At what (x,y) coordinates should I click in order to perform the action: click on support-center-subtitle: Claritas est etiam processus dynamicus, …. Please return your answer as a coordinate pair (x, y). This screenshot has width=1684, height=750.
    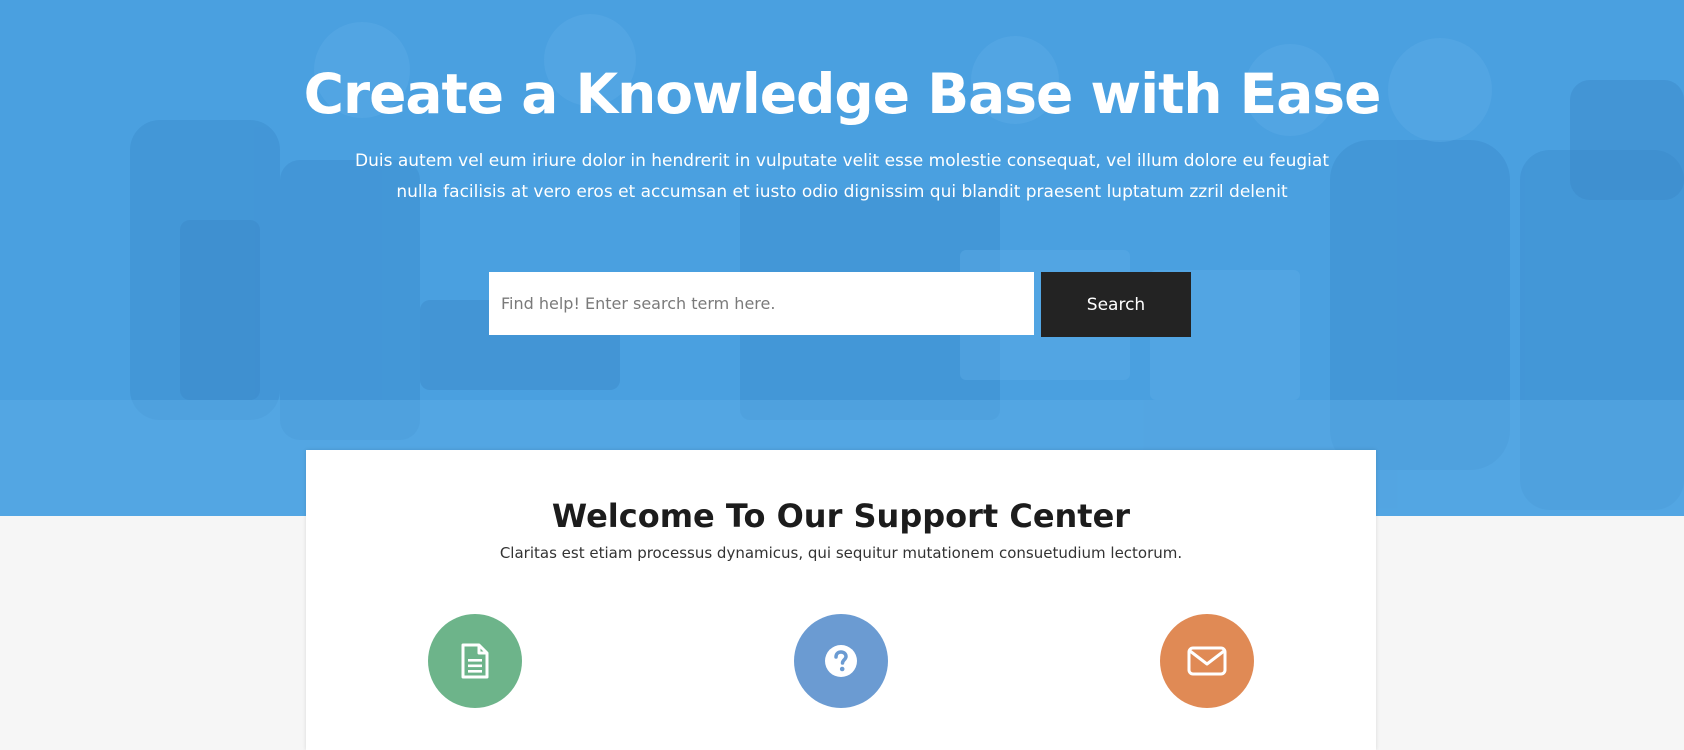
    Looking at the image, I should click on (841, 553).